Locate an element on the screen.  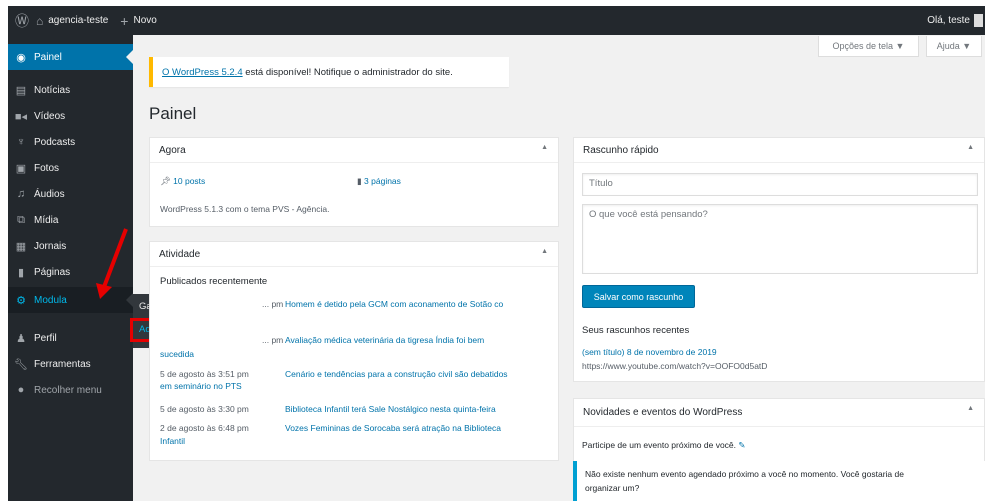
sidebar-item-label: Páginas is located at coordinates (52, 272).